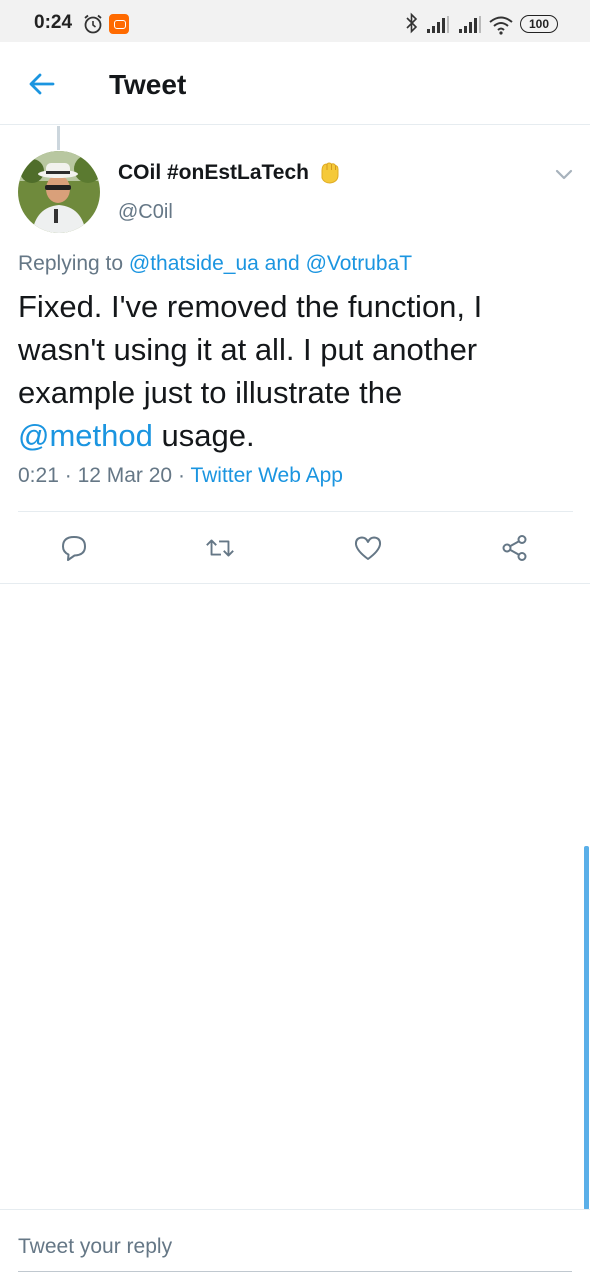  I want to click on like-button, so click(368, 548).